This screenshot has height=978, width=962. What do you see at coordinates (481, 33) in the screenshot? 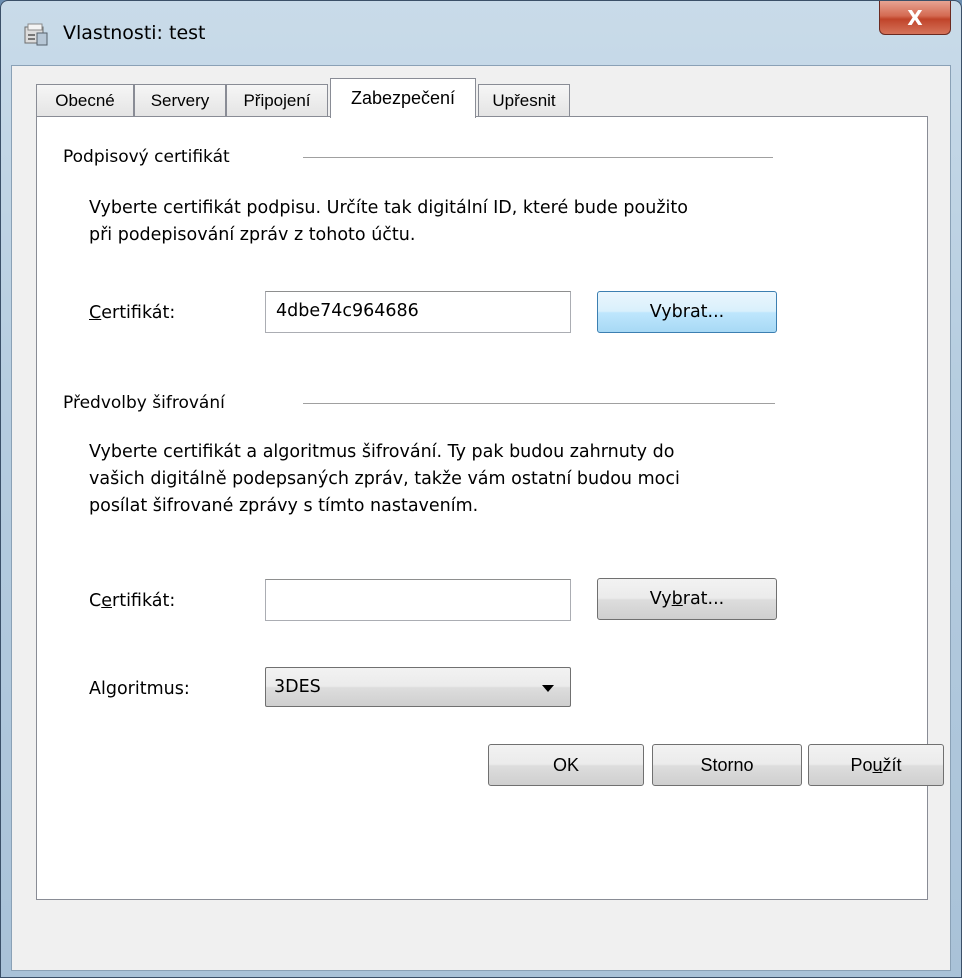
I see `title-bar: Vlastnosti: test X` at bounding box center [481, 33].